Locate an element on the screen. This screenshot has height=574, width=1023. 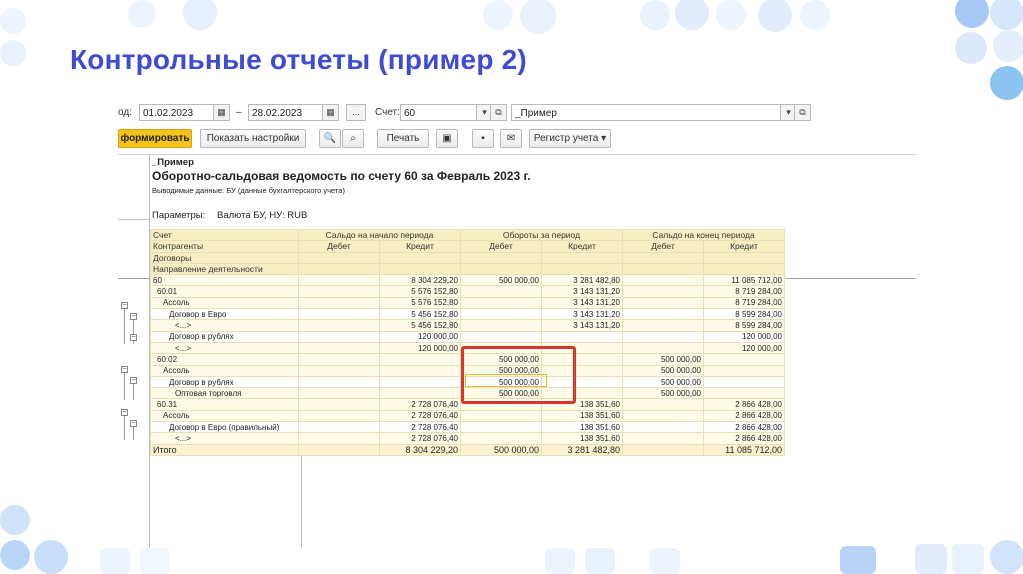
table-row: Ассоль 2 728 076,40 138 351,60 2 866 428,00 is located at coordinates (467, 416).